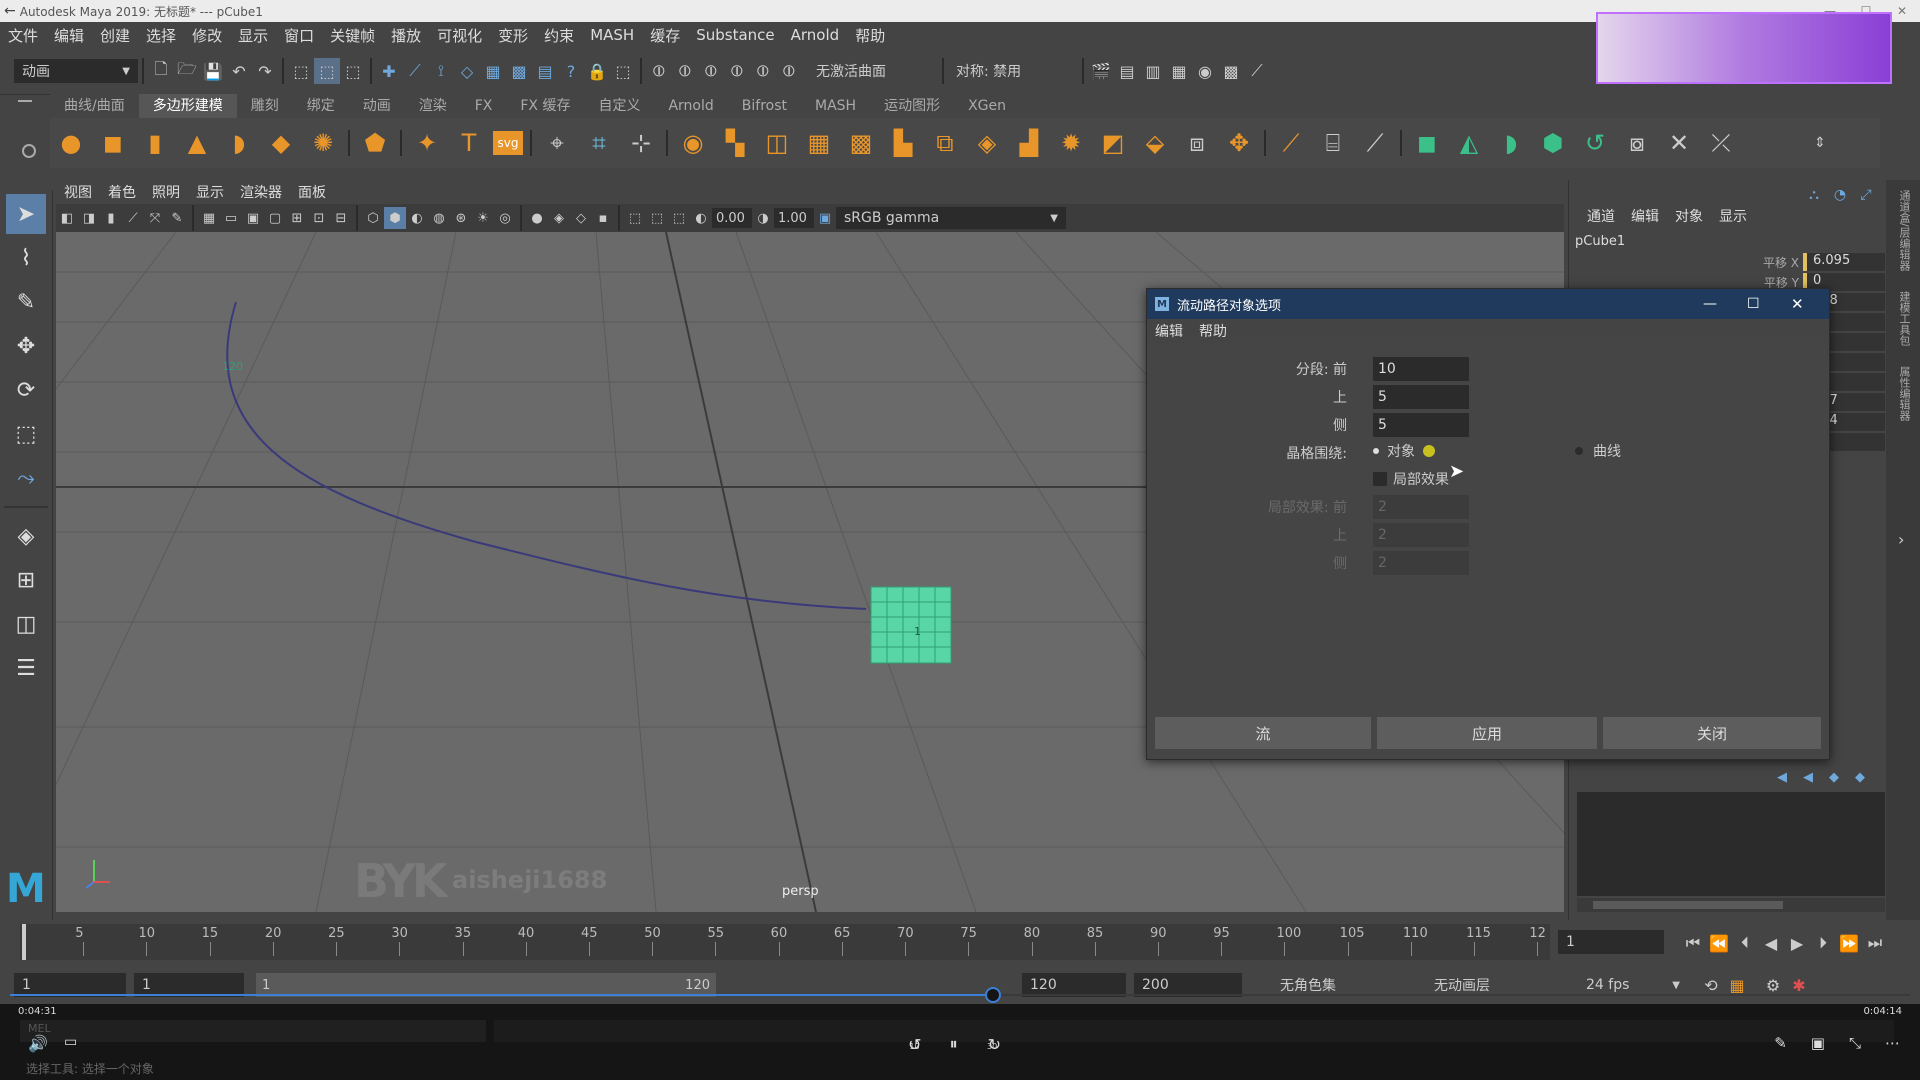 The width and height of the screenshot is (1920, 1080). What do you see at coordinates (505, 218) in the screenshot?
I see `ambient-occlusion-icon: ◎` at bounding box center [505, 218].